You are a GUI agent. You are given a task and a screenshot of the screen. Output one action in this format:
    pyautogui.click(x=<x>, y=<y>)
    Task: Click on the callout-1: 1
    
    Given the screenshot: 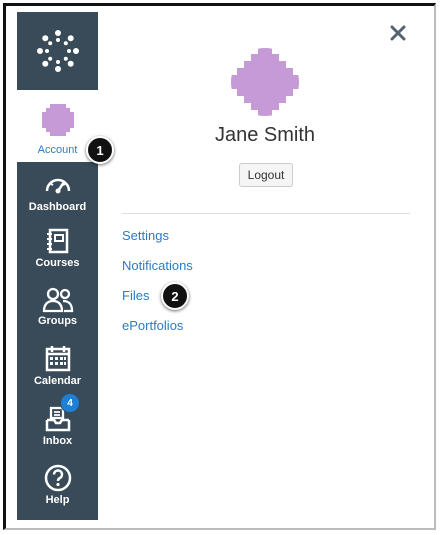 What is the action you would take?
    pyautogui.click(x=100, y=150)
    